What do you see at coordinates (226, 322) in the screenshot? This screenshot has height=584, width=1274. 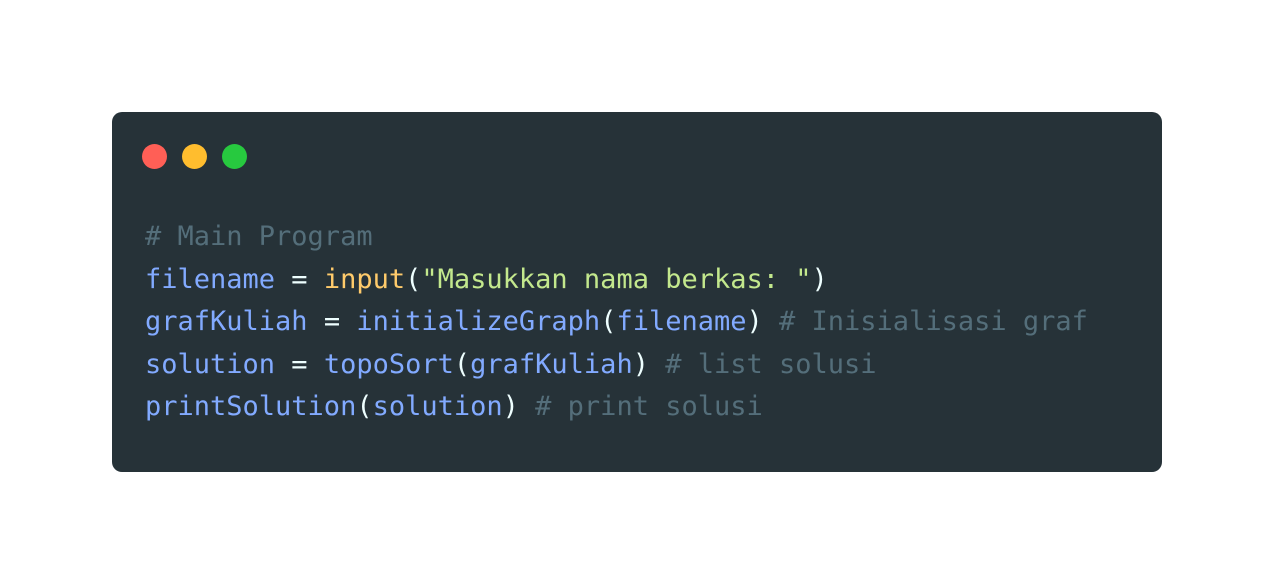 I see `variable-token: grafKuliah` at bounding box center [226, 322].